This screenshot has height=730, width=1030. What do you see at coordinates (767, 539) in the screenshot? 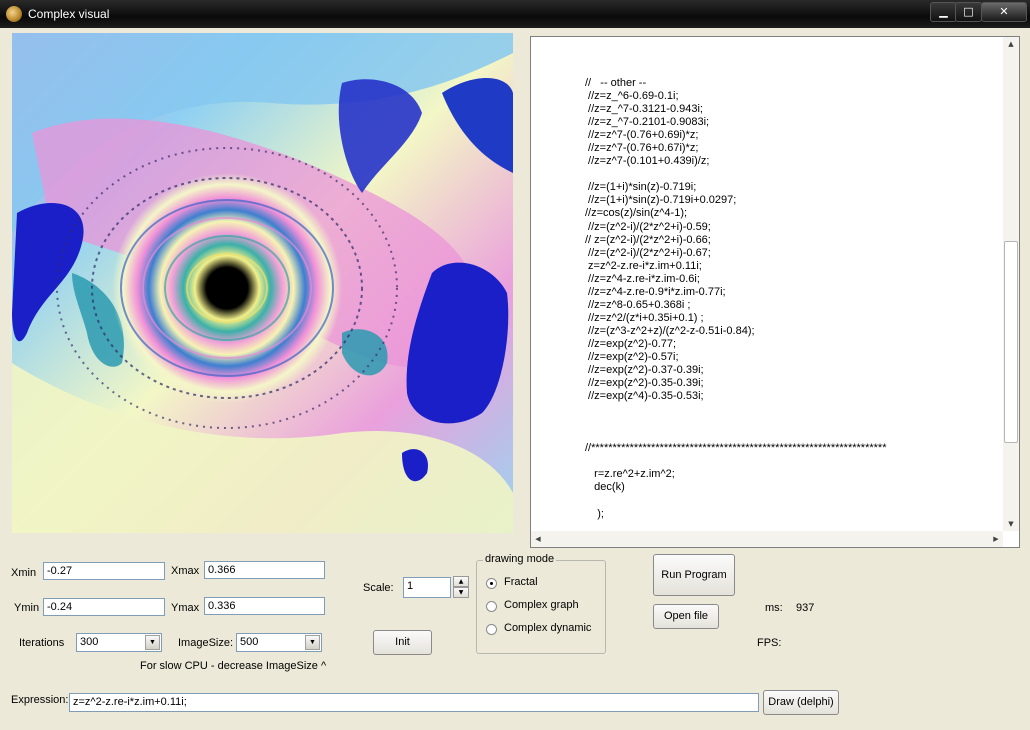
I see `horizontal-scrollbar: ◀ ▶` at bounding box center [767, 539].